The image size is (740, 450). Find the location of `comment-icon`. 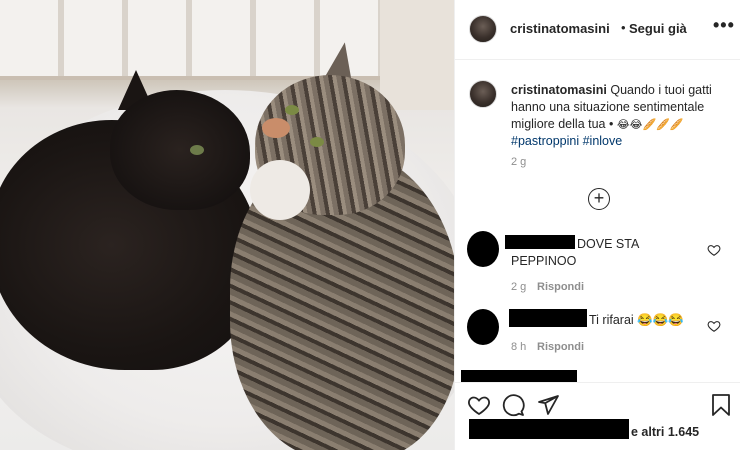

comment-icon is located at coordinates (513, 405).